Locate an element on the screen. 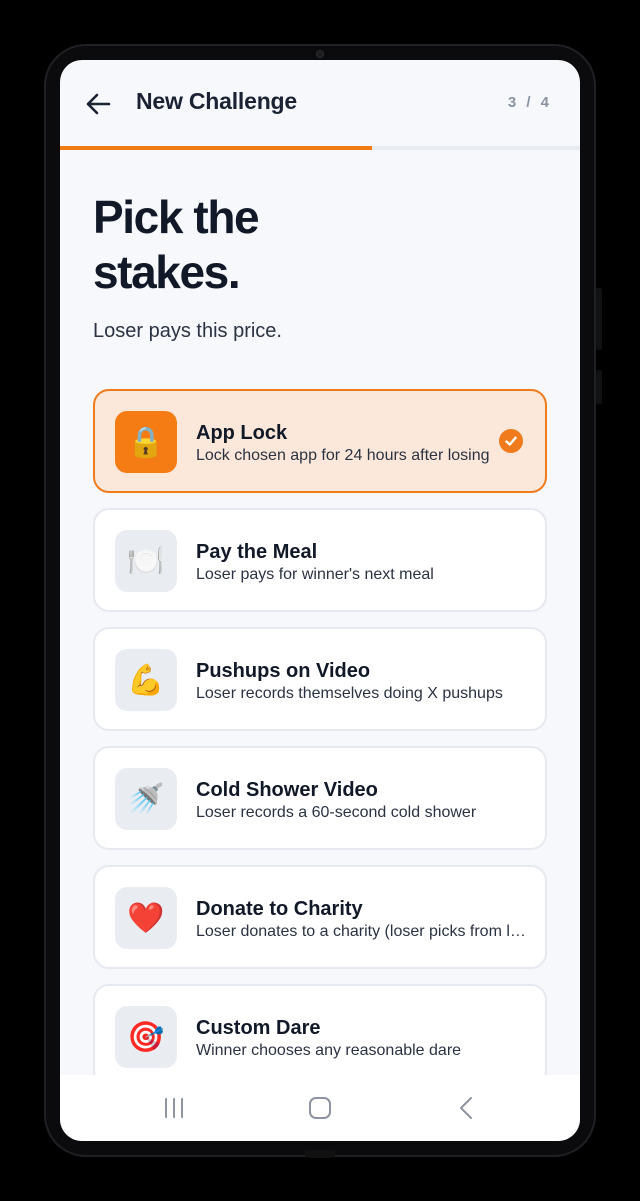 The width and height of the screenshot is (640, 1201). recent-apps-icon is located at coordinates (174, 1108).